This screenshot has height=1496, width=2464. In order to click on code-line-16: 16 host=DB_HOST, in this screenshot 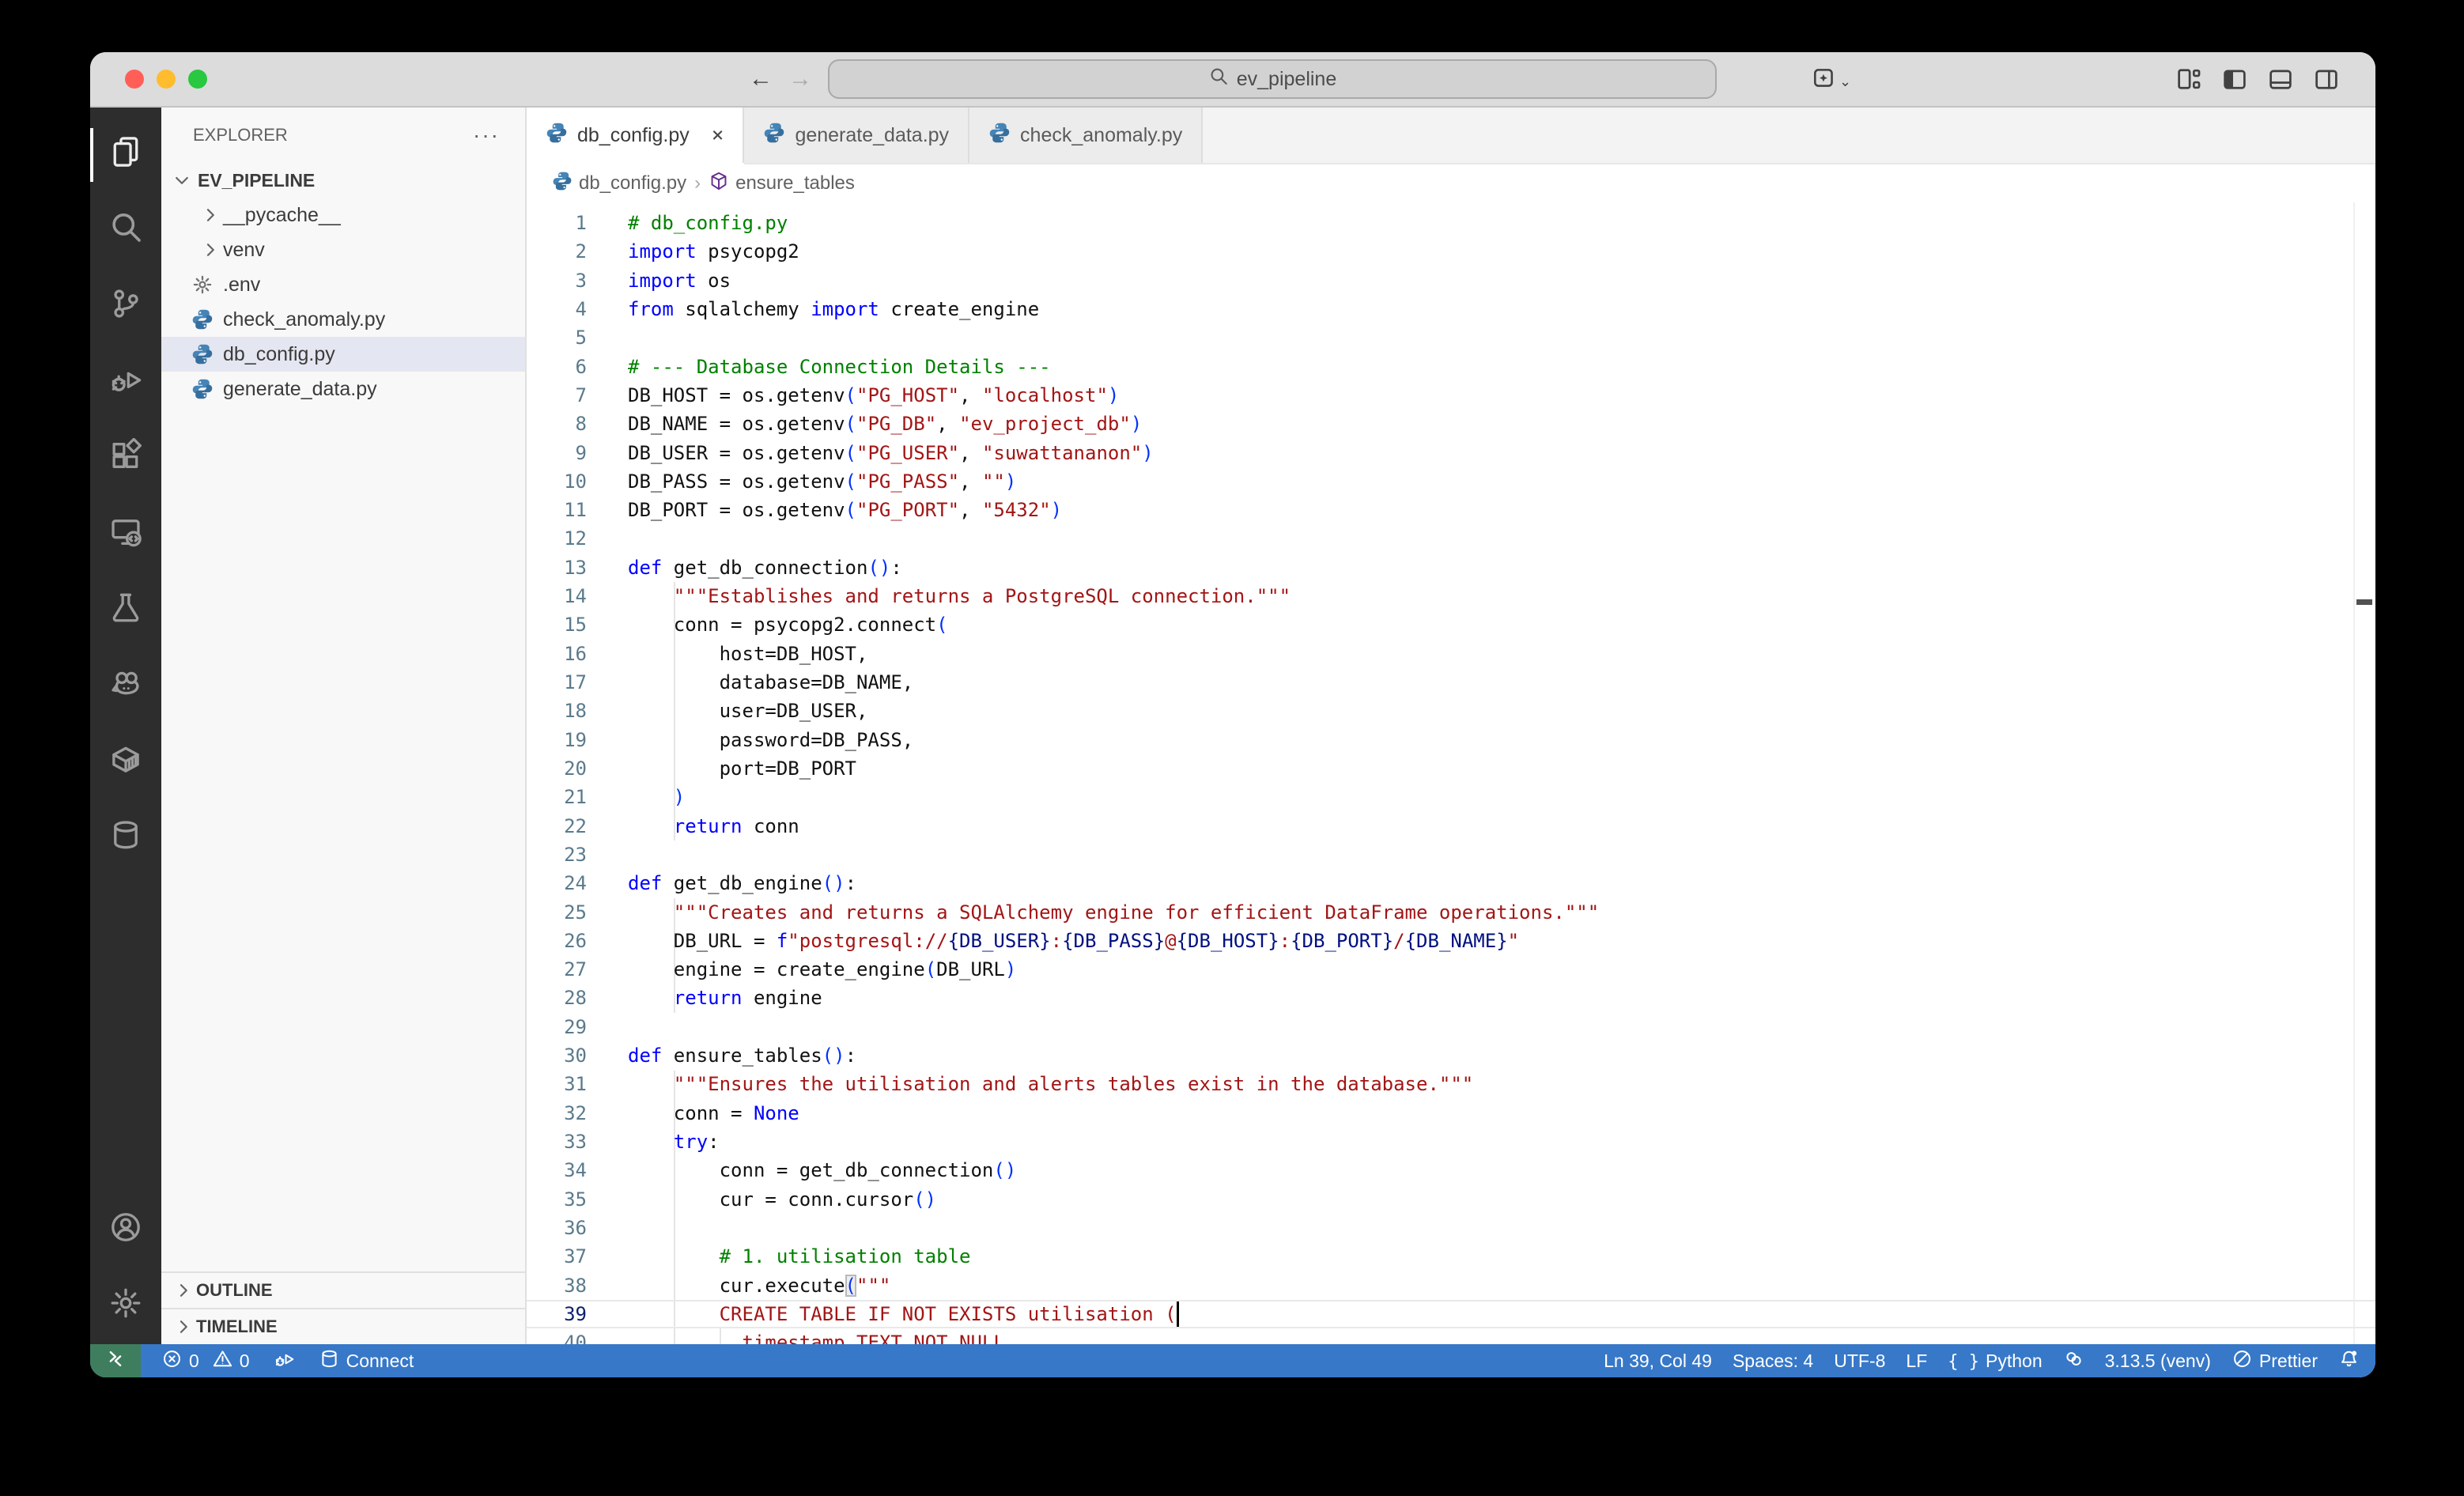, I will do `click(1451, 654)`.